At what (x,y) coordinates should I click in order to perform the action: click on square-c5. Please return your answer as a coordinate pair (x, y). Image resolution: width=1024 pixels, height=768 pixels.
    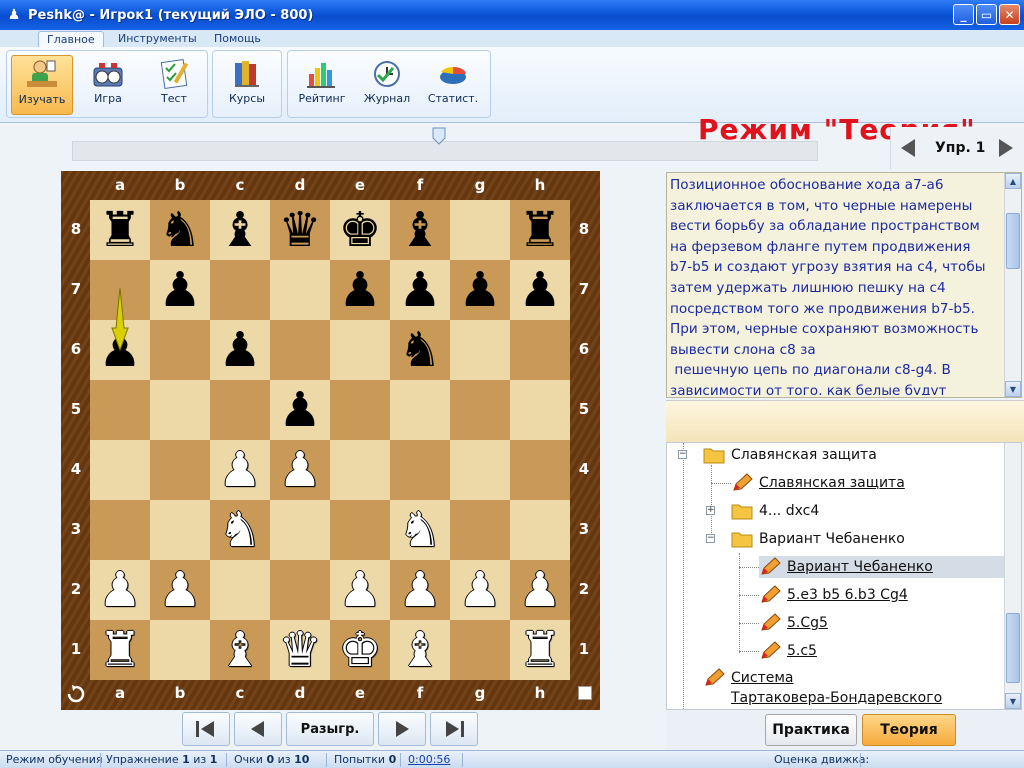
    Looking at the image, I should click on (240, 410).